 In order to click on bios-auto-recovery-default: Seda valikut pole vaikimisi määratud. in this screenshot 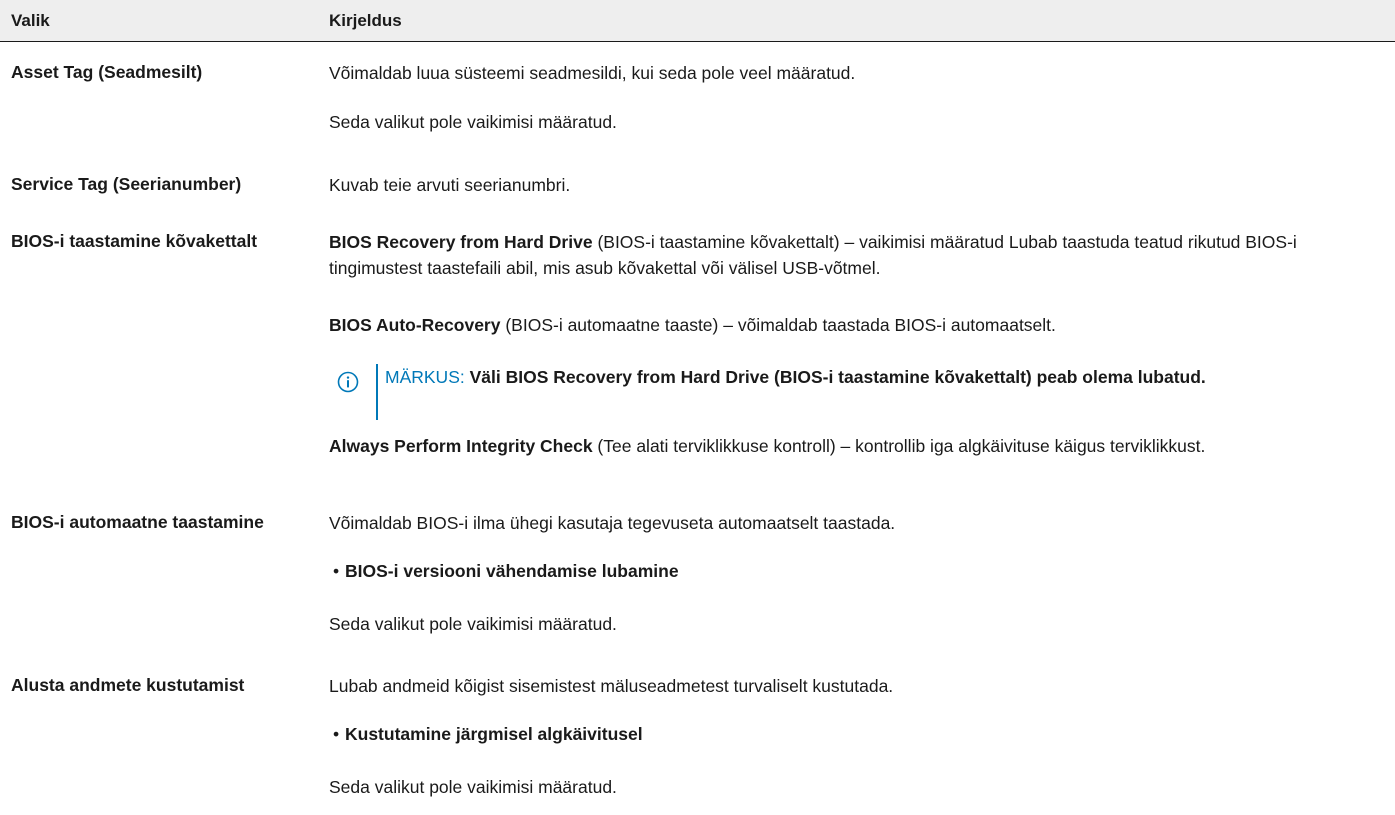, I will do `click(473, 624)`.